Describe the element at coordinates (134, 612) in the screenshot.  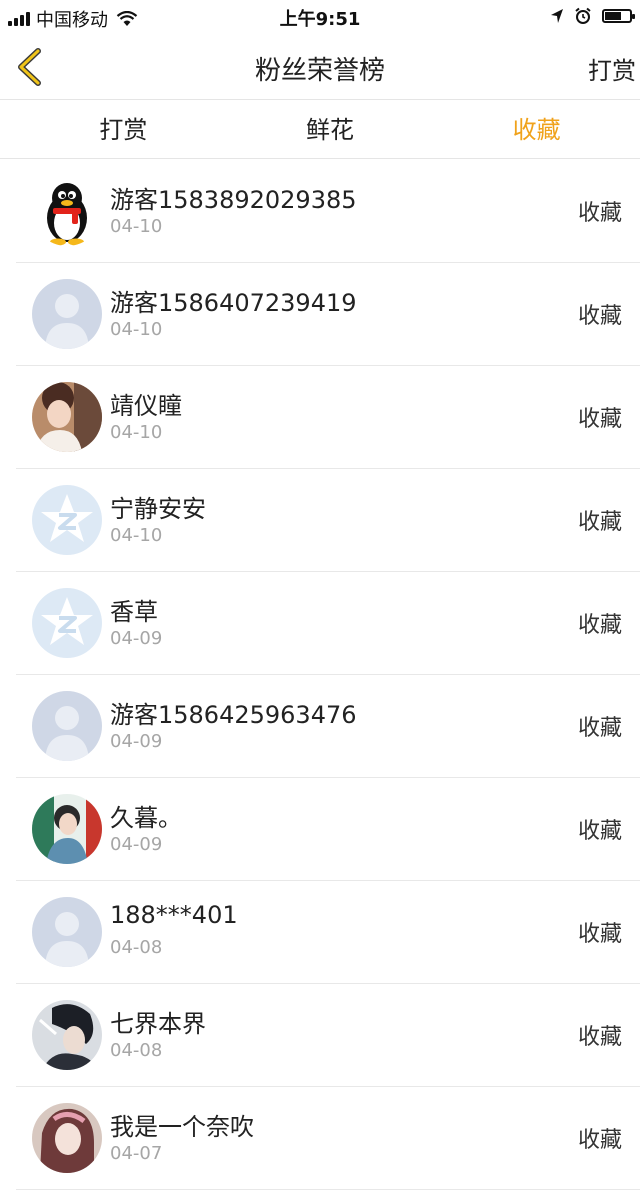
I see `fan-name: 香草` at that location.